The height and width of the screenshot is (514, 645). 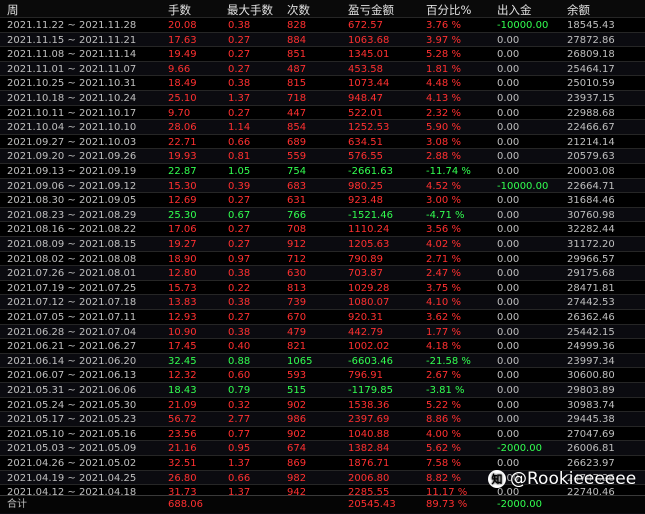 What do you see at coordinates (13, 10) in the screenshot?
I see `header-week: 周` at bounding box center [13, 10].